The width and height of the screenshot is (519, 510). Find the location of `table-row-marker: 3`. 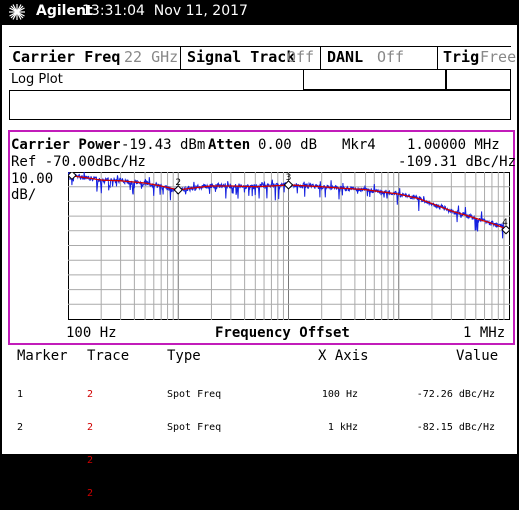

table-row-marker: 3 is located at coordinates (20, 460).